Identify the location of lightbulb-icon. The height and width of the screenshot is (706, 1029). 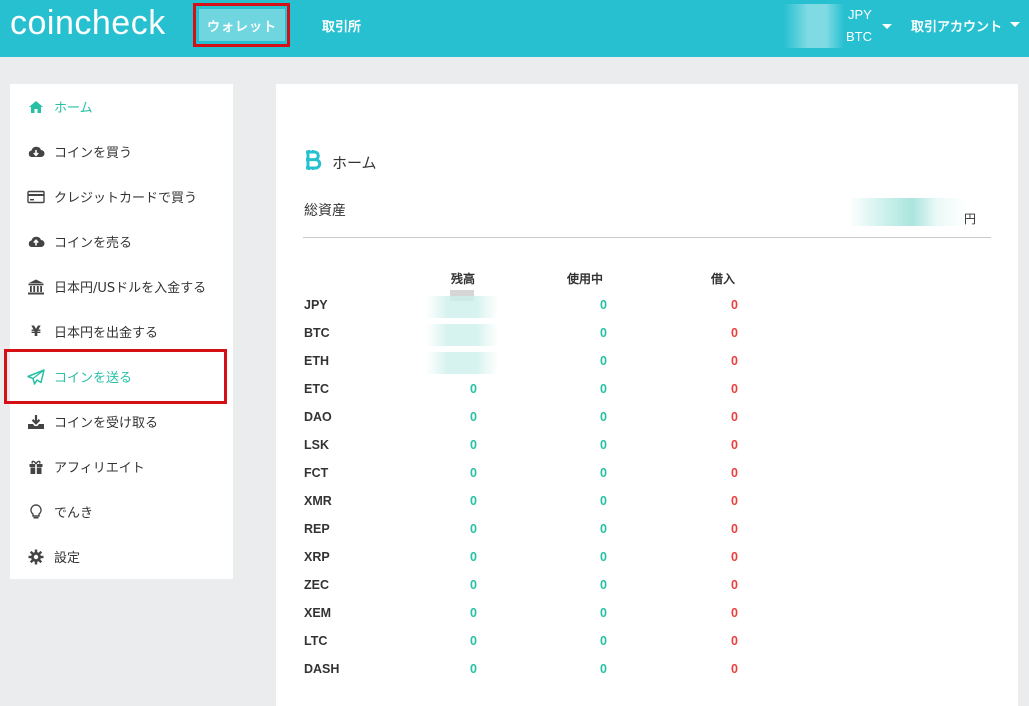
(32, 511).